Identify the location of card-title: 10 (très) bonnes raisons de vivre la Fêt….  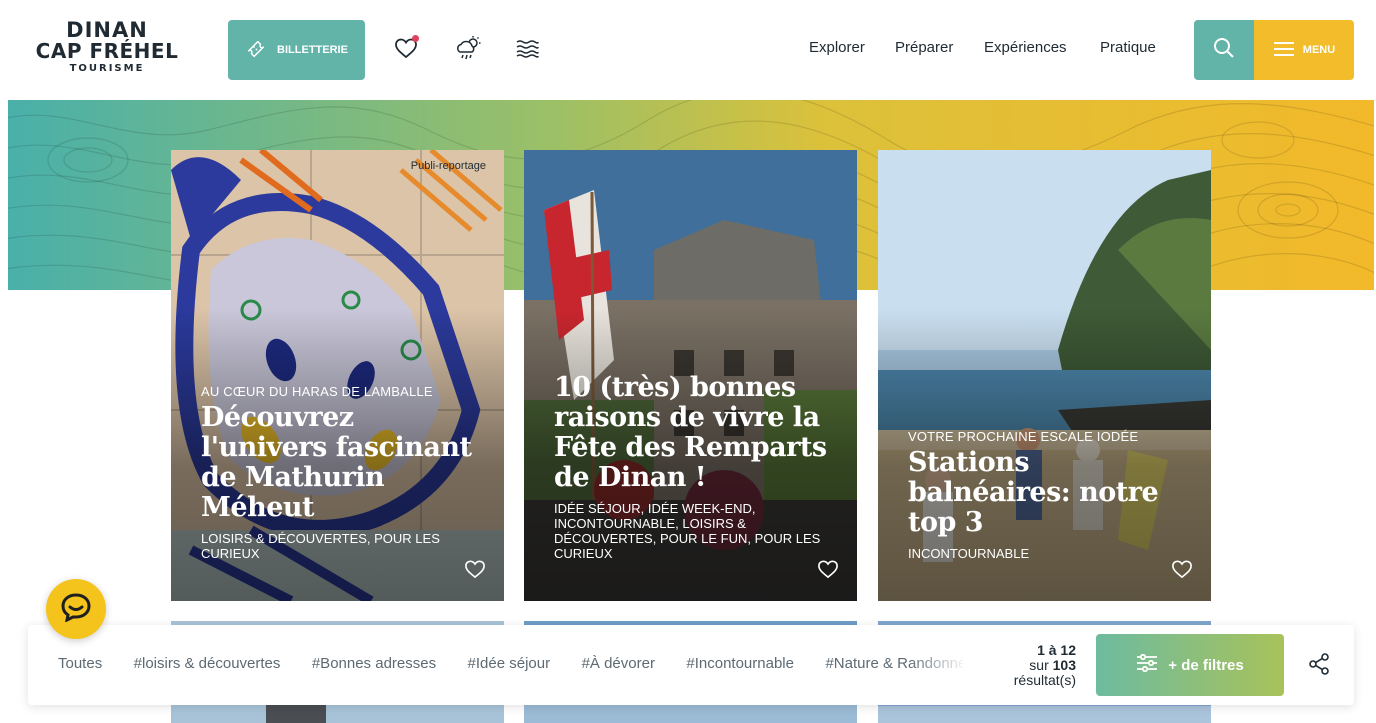
(690, 433).